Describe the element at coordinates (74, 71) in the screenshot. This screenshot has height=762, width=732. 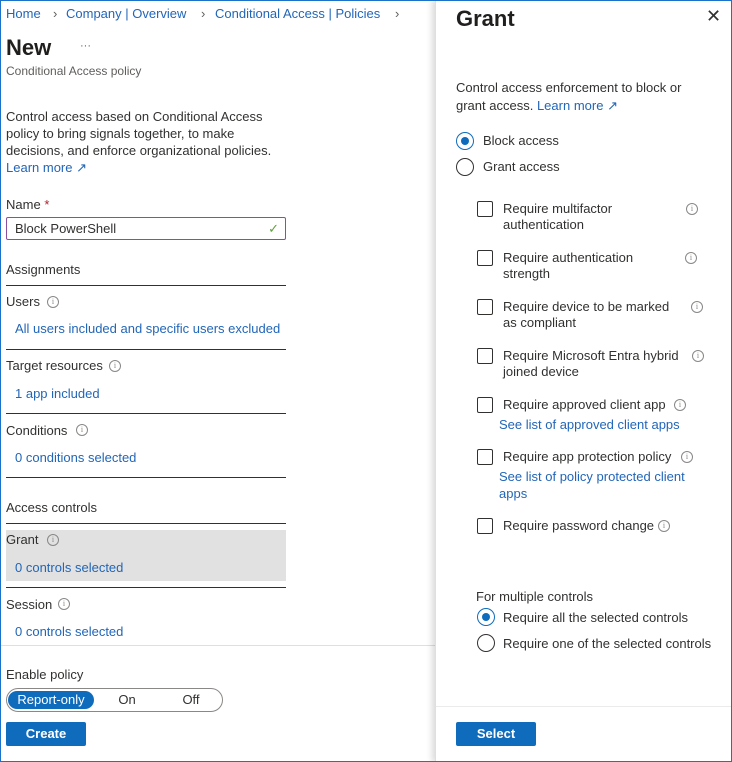
I see `page-subtitle: Conditional Access policy` at that location.